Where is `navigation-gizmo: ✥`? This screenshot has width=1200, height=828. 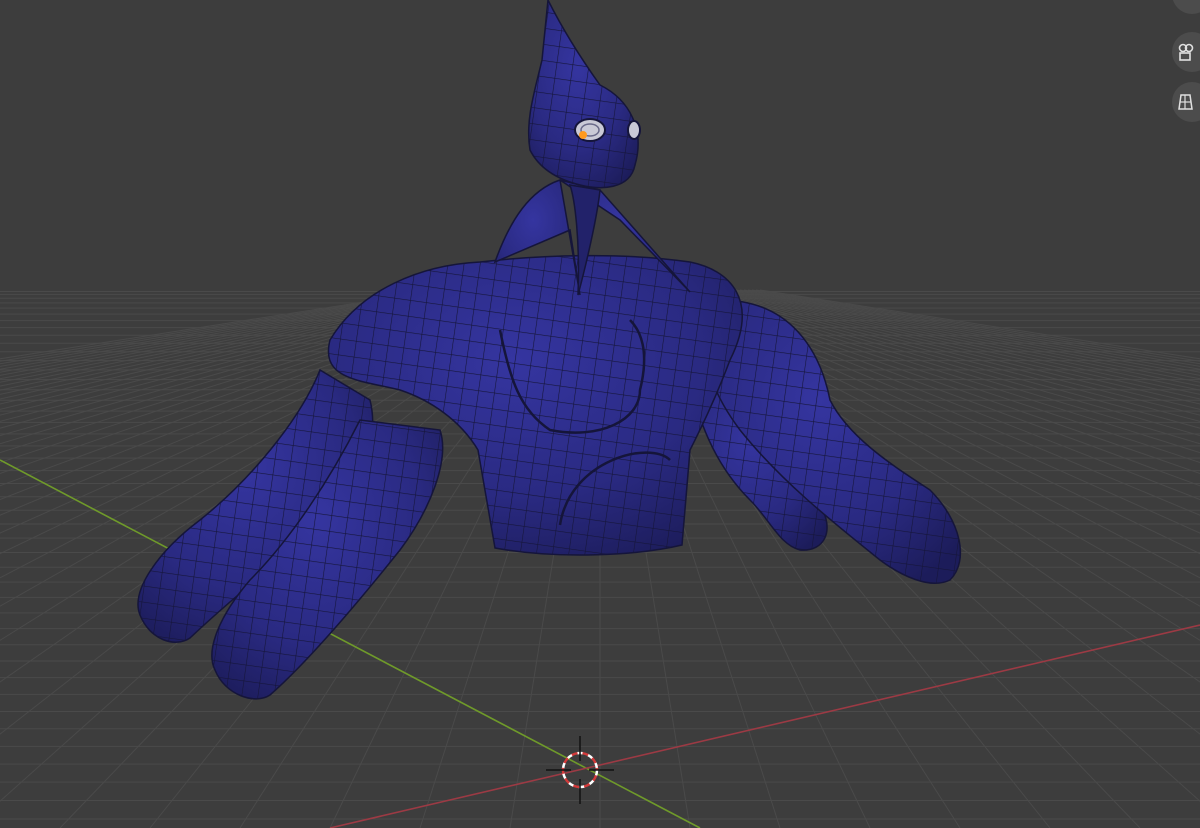 navigation-gizmo: ✥ is located at coordinates (1185, 65).